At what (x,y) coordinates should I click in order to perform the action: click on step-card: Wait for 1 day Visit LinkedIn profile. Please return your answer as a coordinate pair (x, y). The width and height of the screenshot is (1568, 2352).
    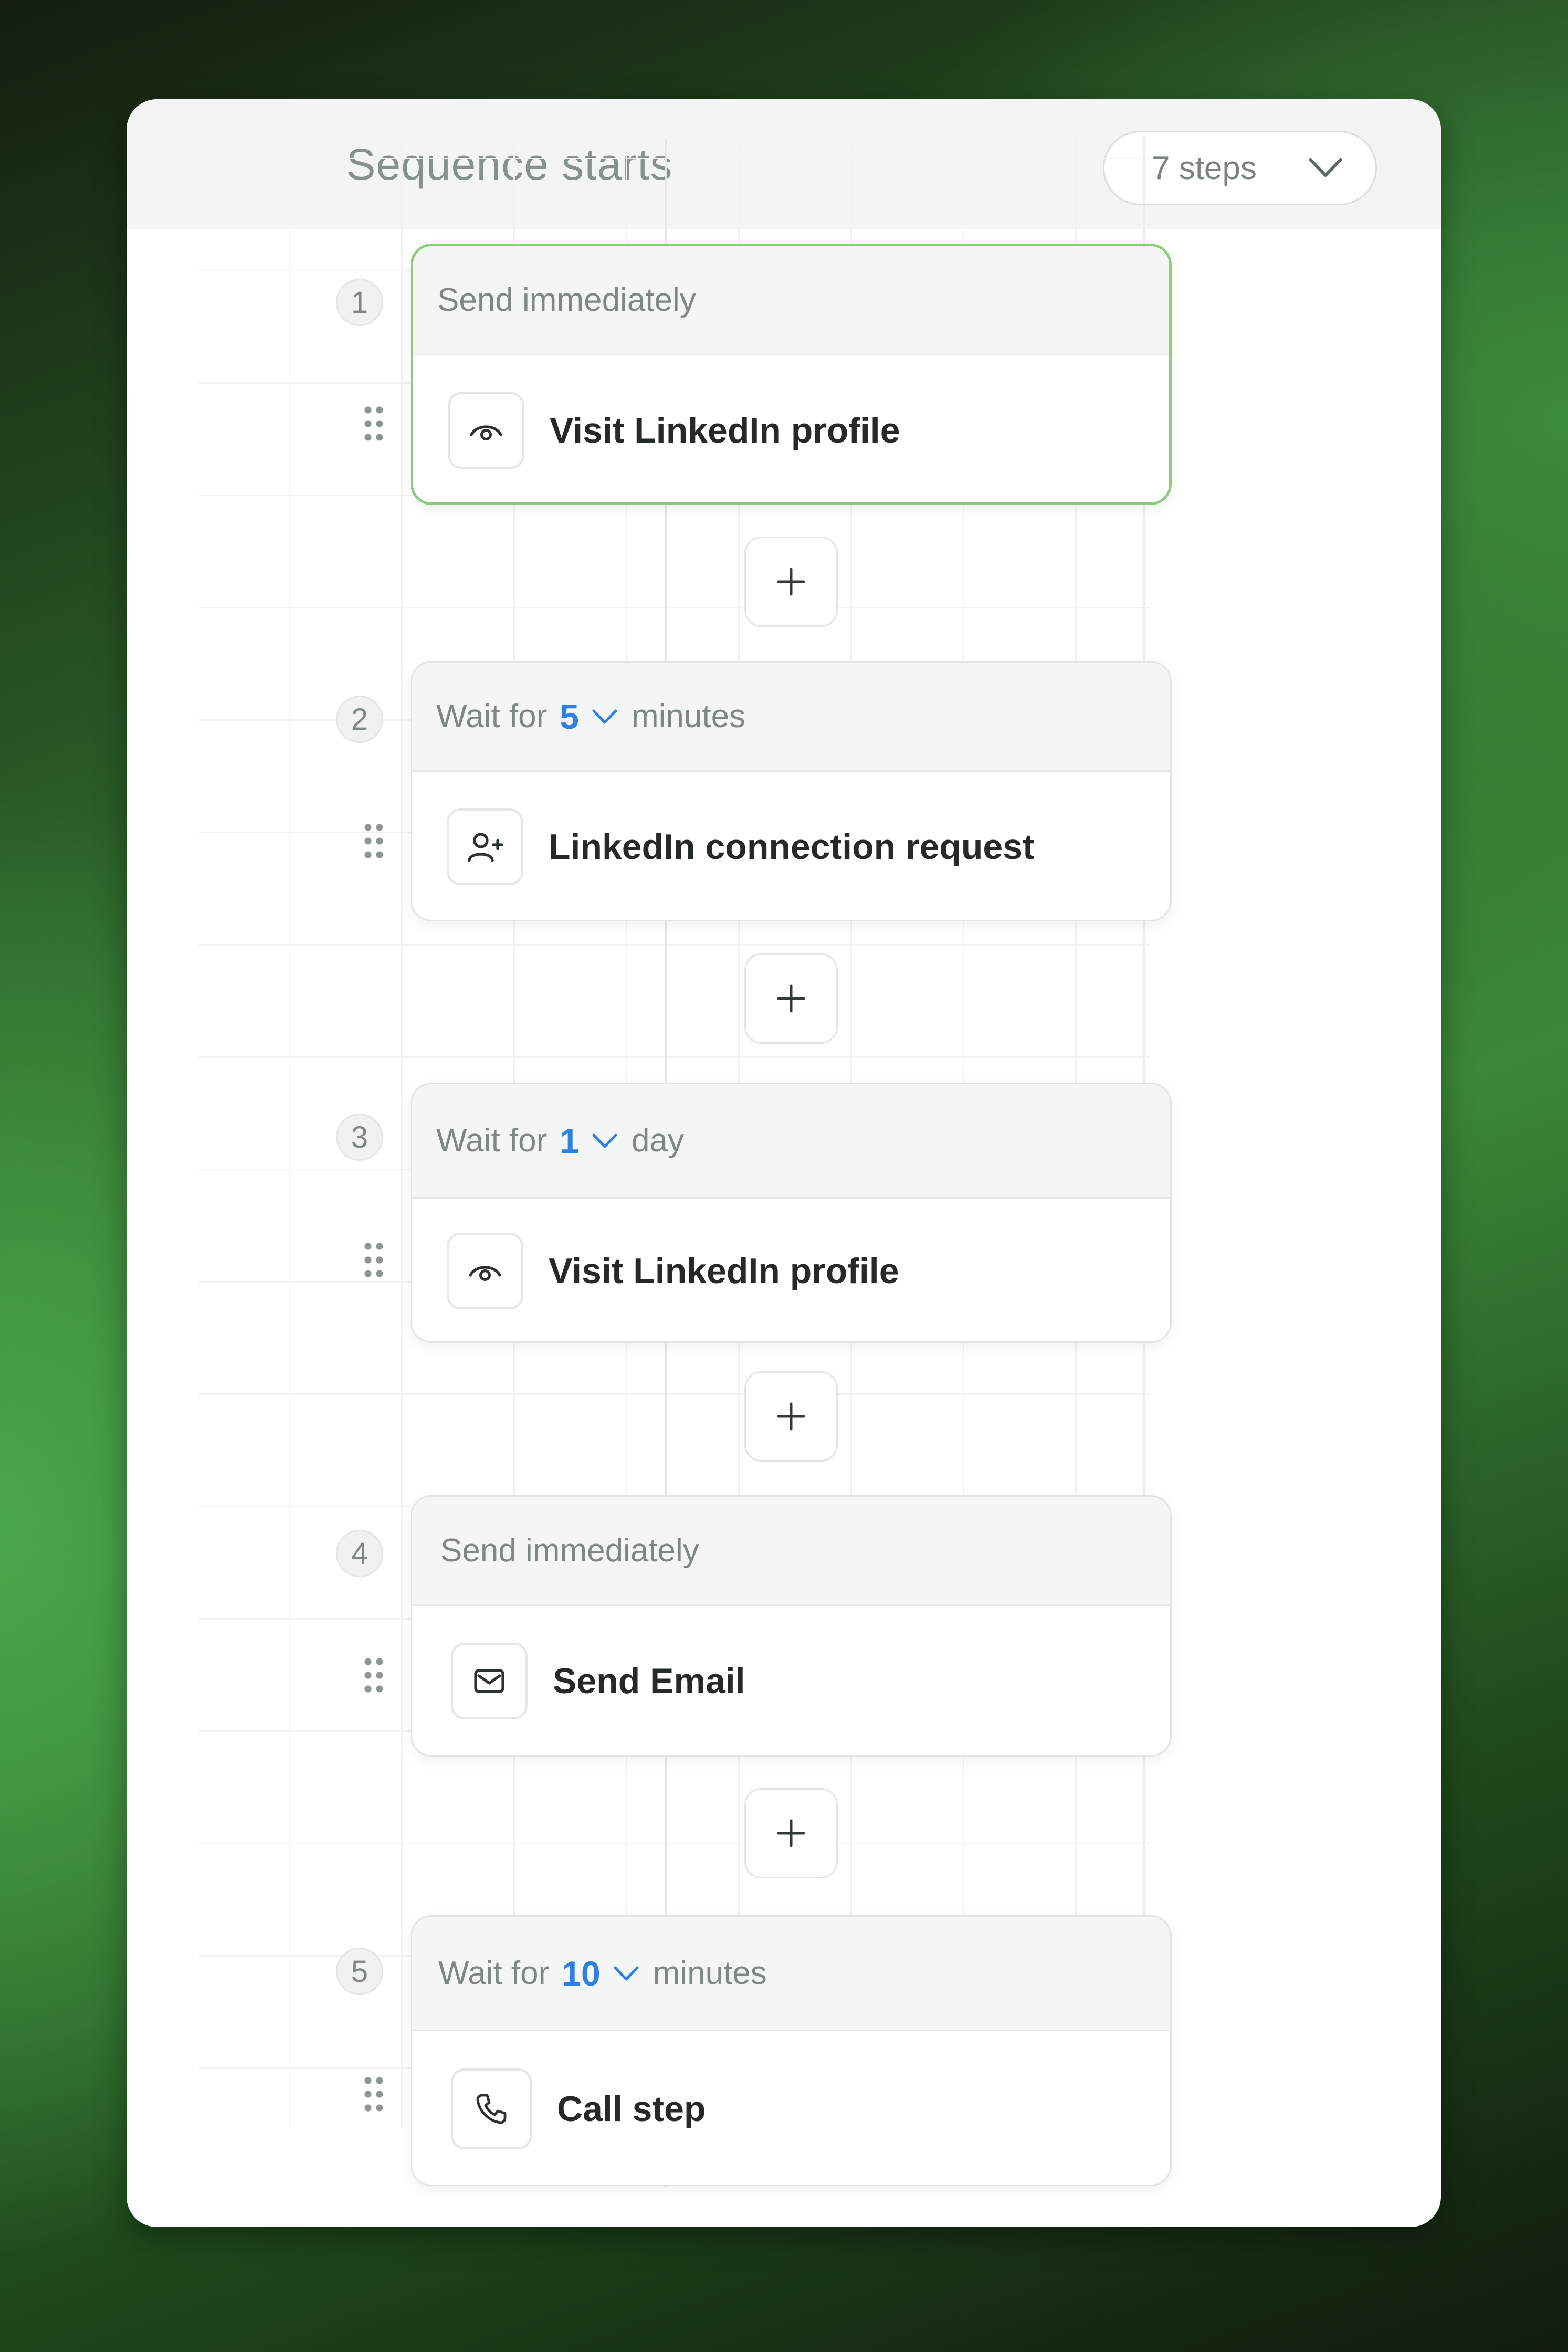
    Looking at the image, I should click on (791, 1213).